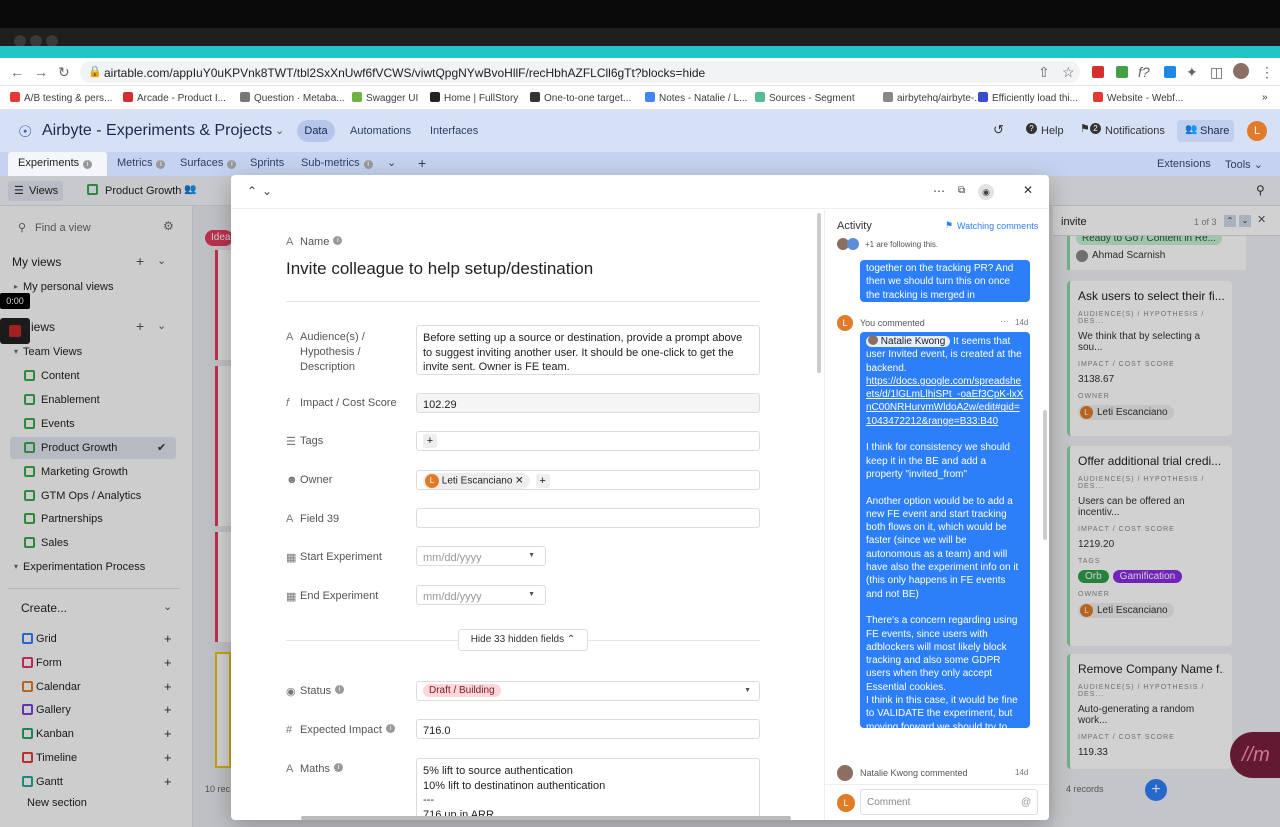  I want to click on more-bookmarks-icon: », so click(1265, 97).